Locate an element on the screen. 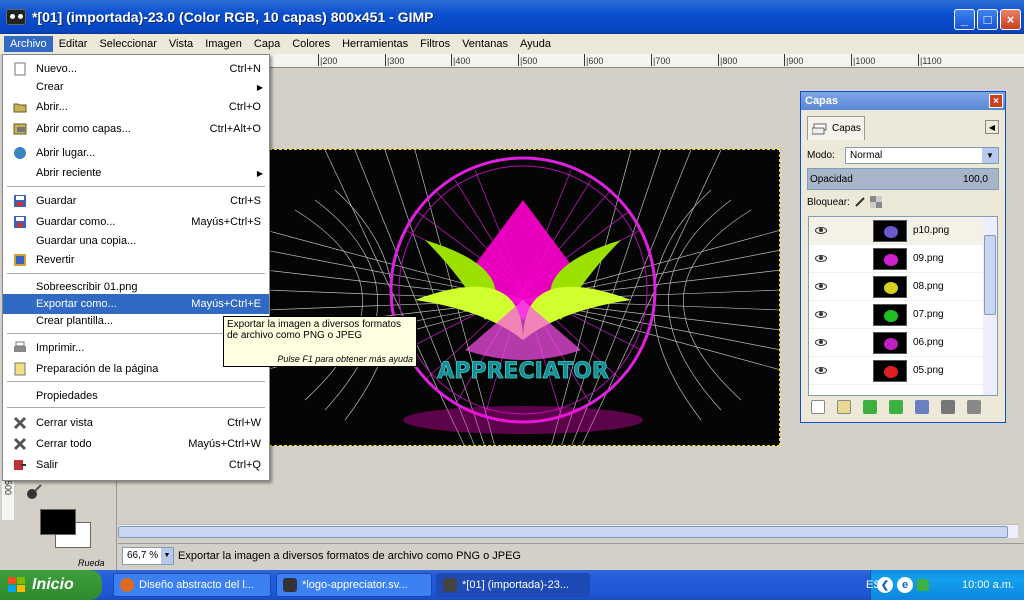 The width and height of the screenshot is (1024, 600). gimp-app-icon is located at coordinates (16, 17).